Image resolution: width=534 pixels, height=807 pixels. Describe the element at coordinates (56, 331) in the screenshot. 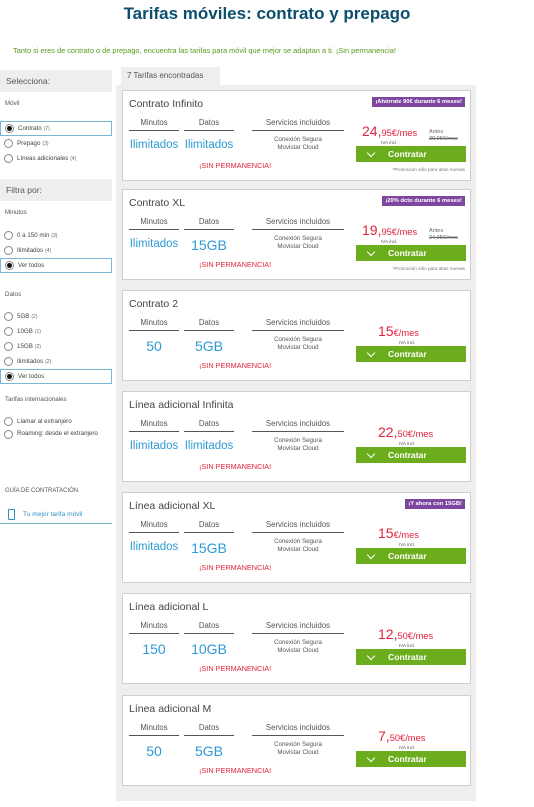

I see `filter-option: 10GB (1)` at that location.